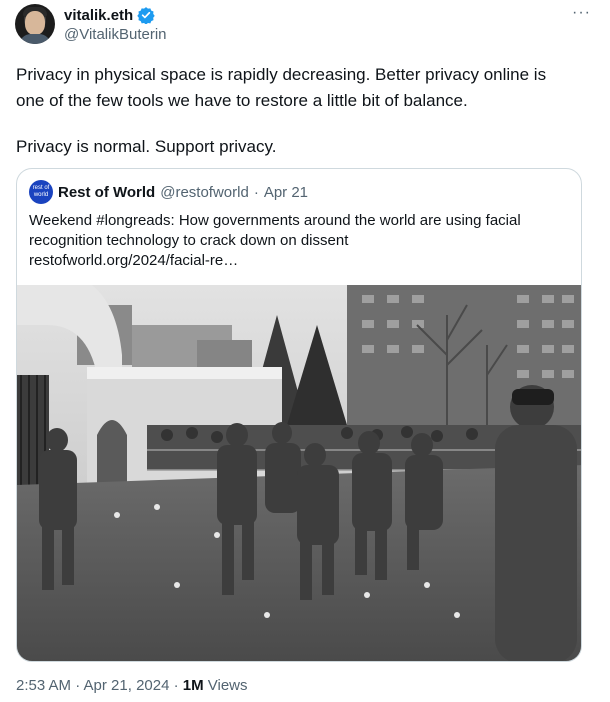 The height and width of the screenshot is (702, 610). I want to click on tweet-footer: 2:53 AM · Apr 21, 2024 · 1M Views, so click(132, 685).